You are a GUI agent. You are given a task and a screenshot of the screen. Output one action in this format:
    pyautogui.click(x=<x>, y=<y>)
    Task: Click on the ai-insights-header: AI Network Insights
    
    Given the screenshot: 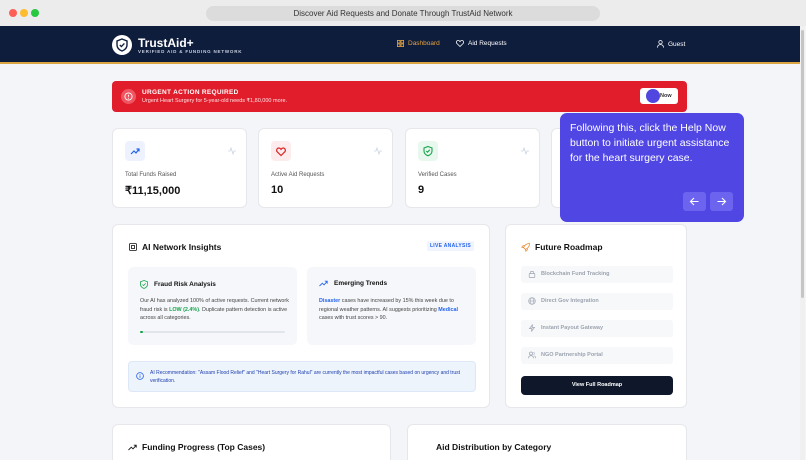 What is the action you would take?
    pyautogui.click(x=175, y=247)
    